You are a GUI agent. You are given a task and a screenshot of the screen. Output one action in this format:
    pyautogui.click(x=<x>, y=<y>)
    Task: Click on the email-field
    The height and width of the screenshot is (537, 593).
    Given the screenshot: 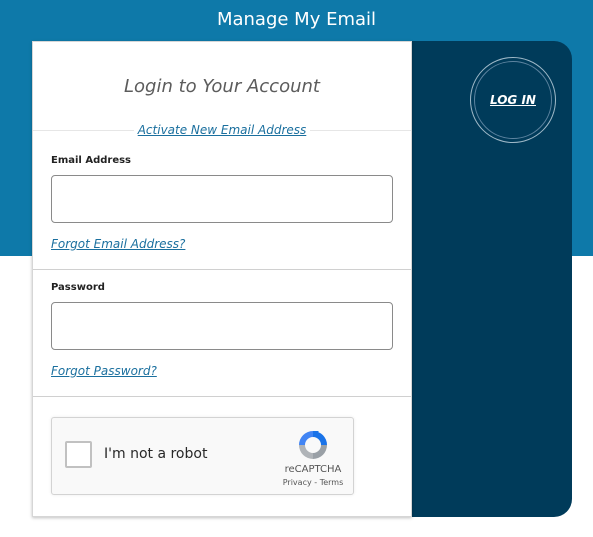 What is the action you would take?
    pyautogui.click(x=222, y=199)
    